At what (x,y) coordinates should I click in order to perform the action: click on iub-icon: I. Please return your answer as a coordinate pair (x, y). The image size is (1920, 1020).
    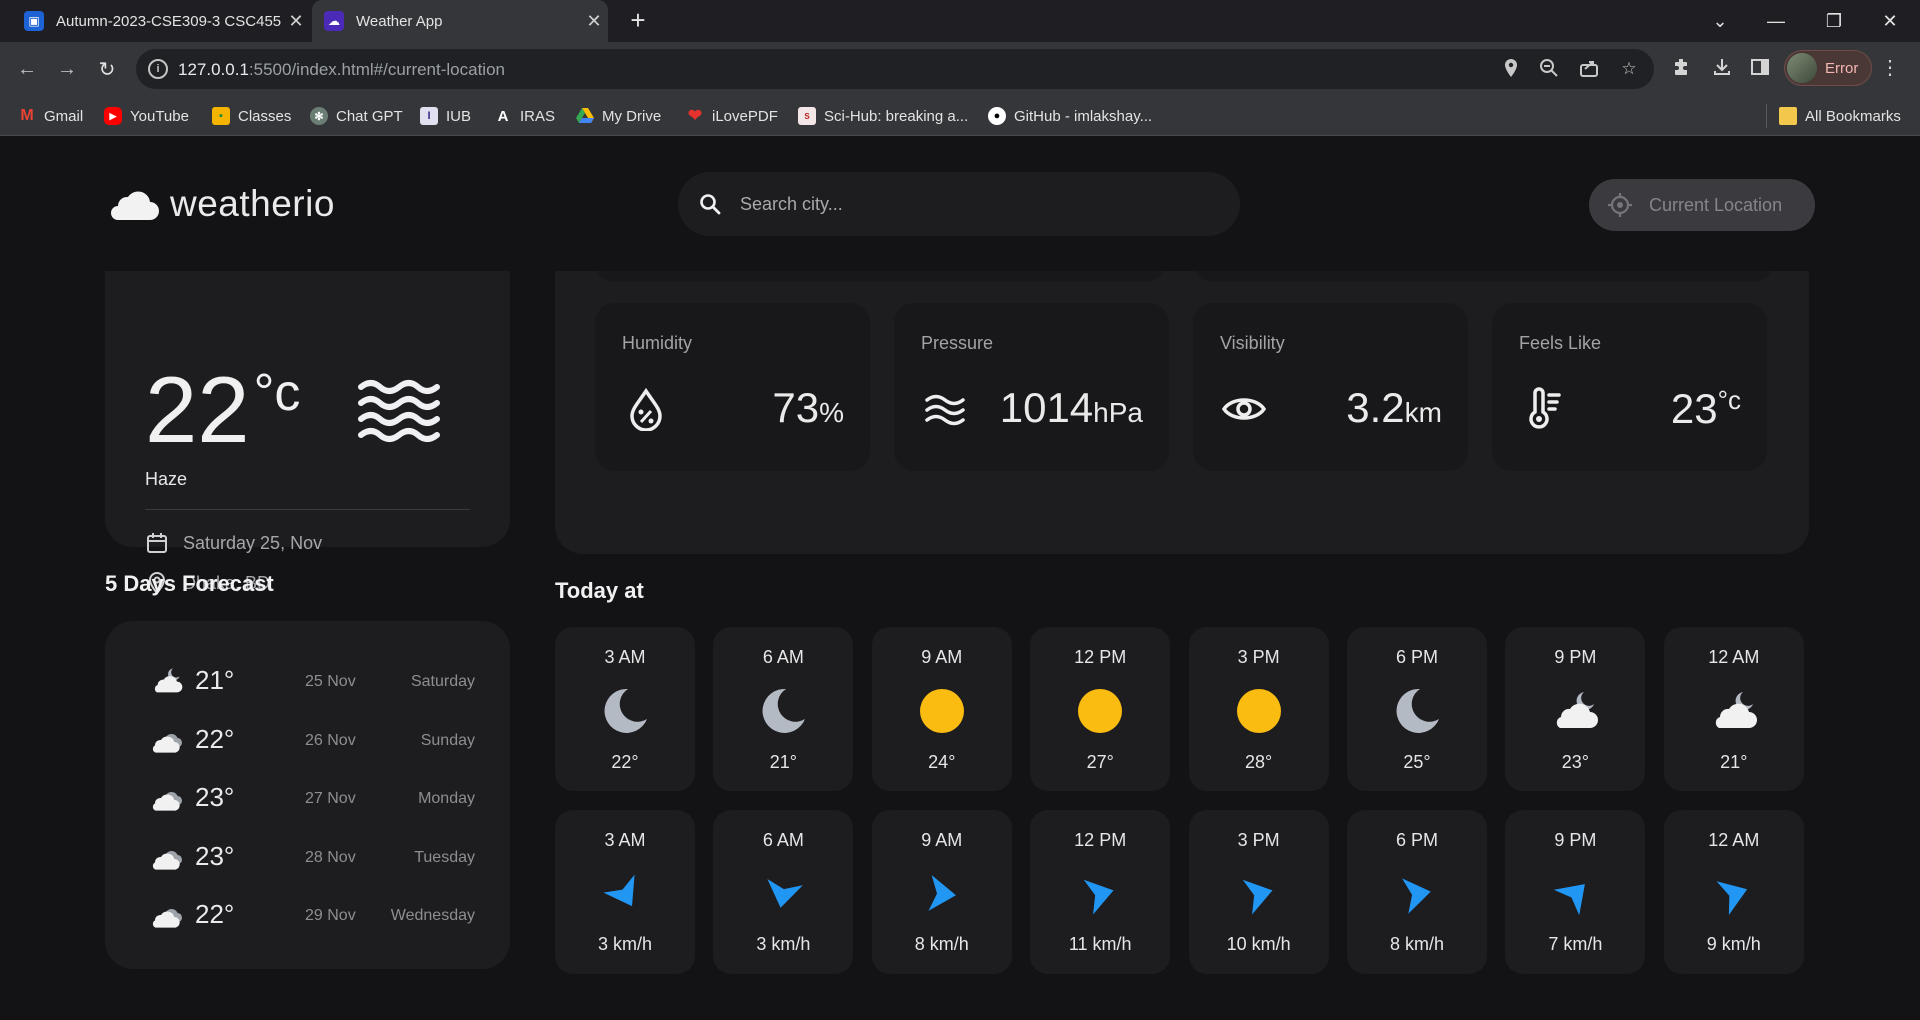
    Looking at the image, I should click on (429, 116).